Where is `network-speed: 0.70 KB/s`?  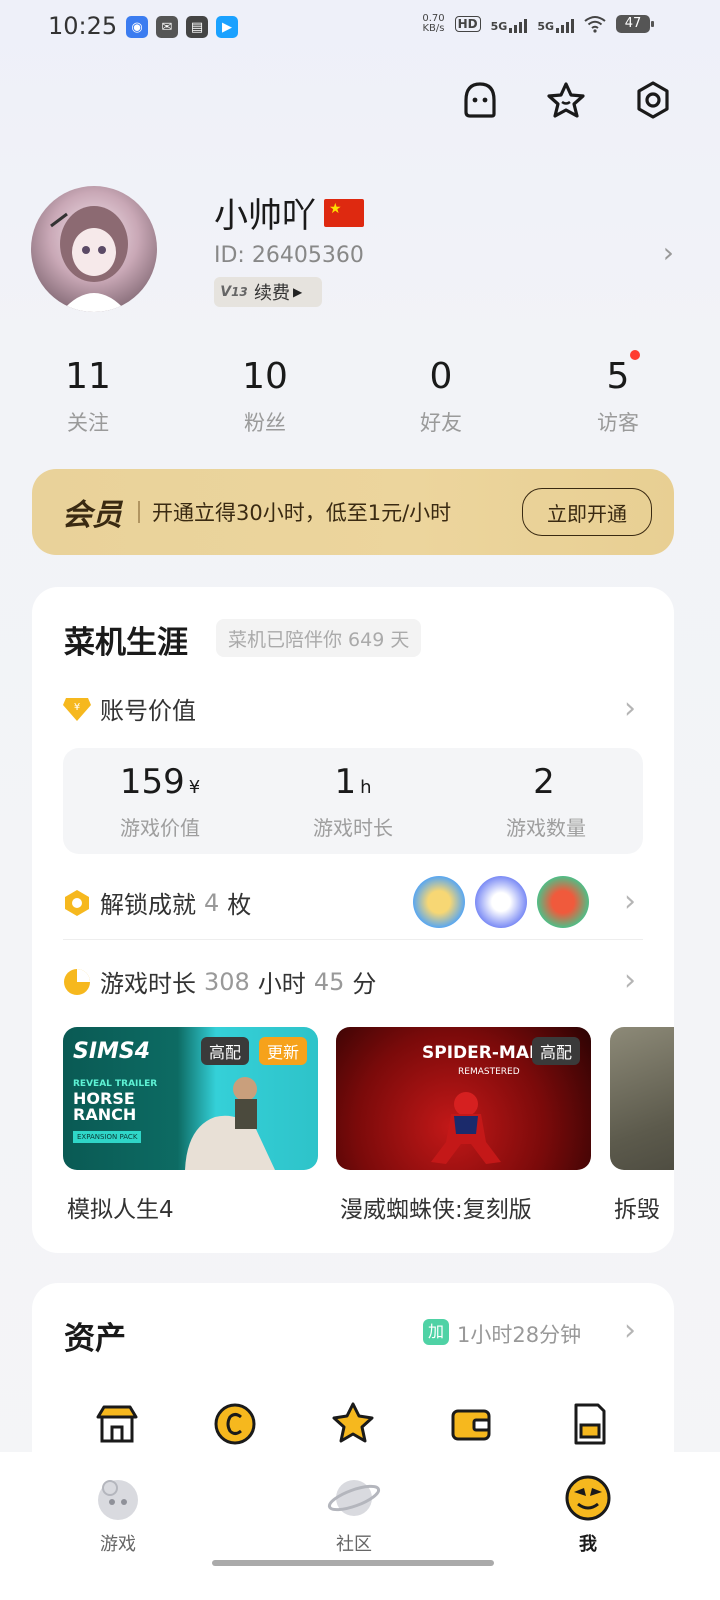
network-speed: 0.70 KB/s is located at coordinates (433, 23).